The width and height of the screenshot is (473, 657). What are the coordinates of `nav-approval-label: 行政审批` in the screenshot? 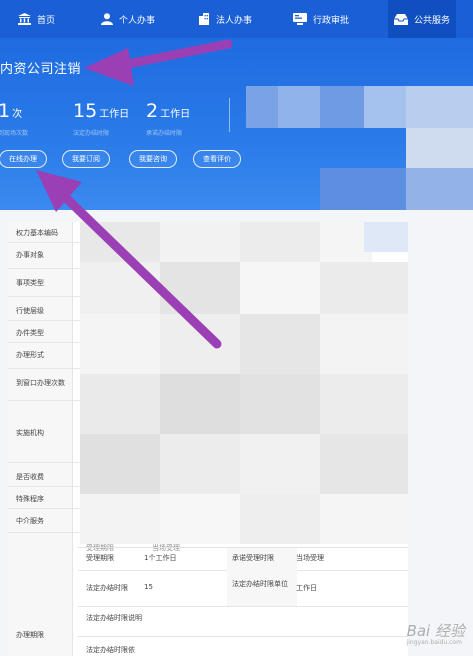 It's located at (331, 20).